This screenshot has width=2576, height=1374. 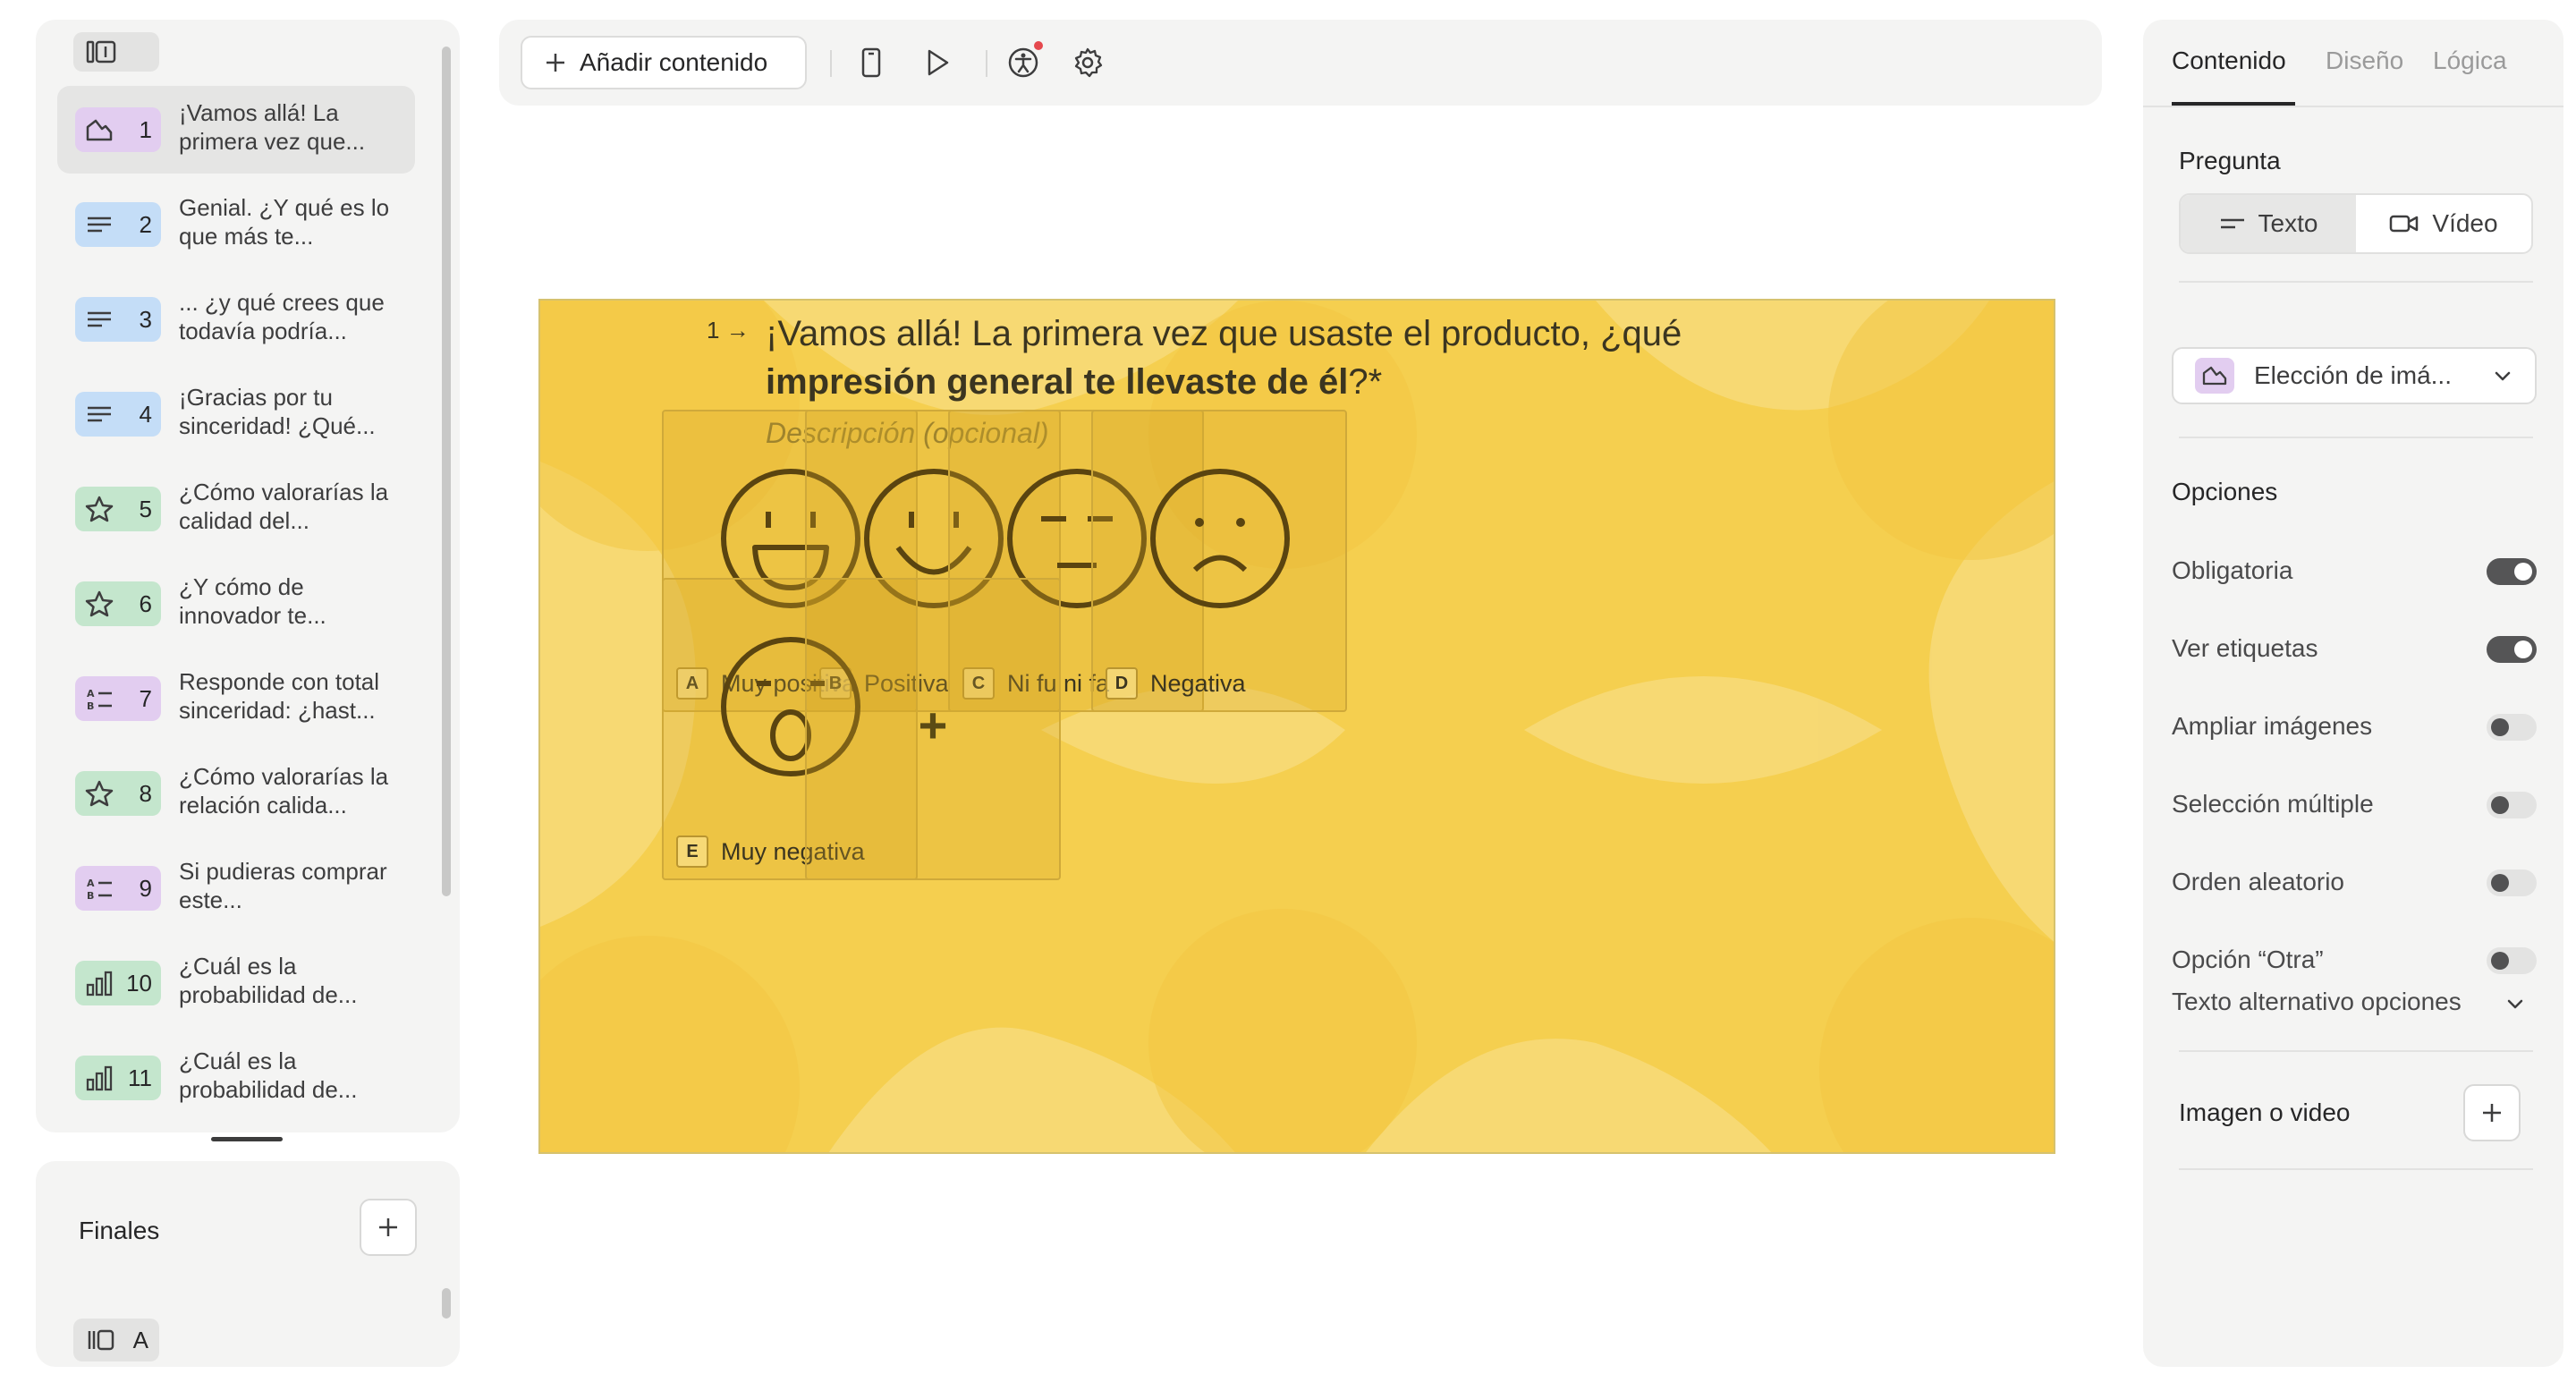 I want to click on video-format-option: Vídeo, so click(x=2443, y=223).